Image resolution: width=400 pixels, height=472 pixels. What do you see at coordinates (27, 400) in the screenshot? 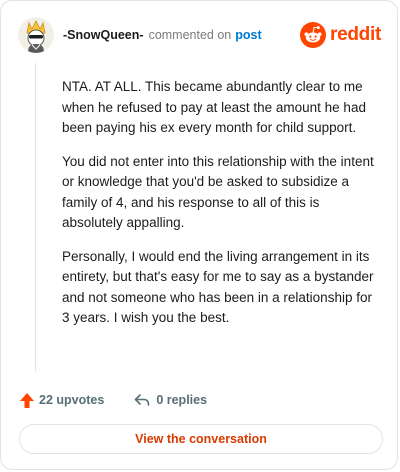
I see `upvote-arrow-icon` at bounding box center [27, 400].